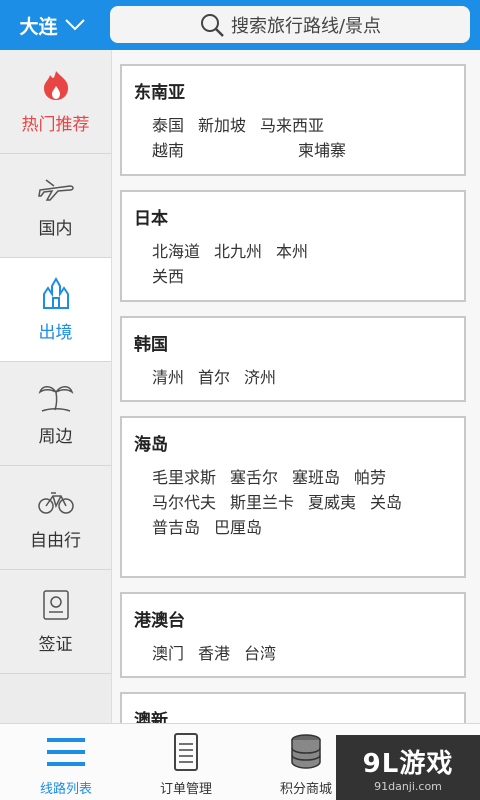 This screenshot has height=800, width=480. I want to click on city-selector: 大连, so click(52, 25).